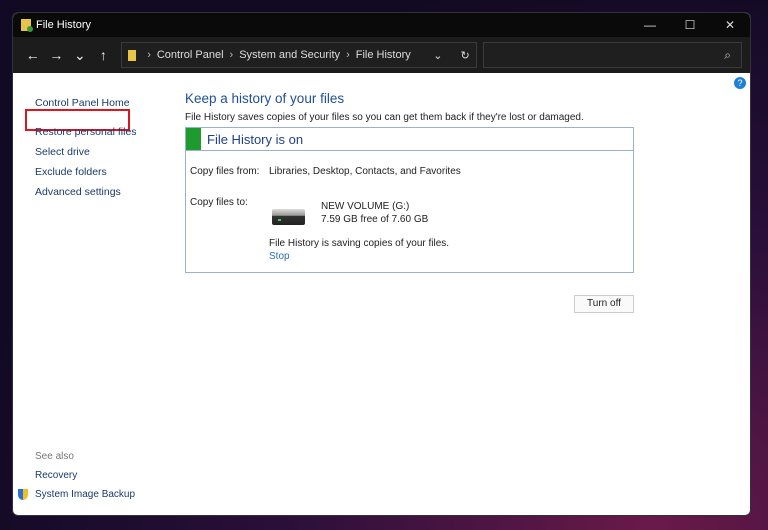 This screenshot has width=768, height=530. What do you see at coordinates (190, 55) in the screenshot?
I see `breadcrumb-control-panel: Control Panel` at bounding box center [190, 55].